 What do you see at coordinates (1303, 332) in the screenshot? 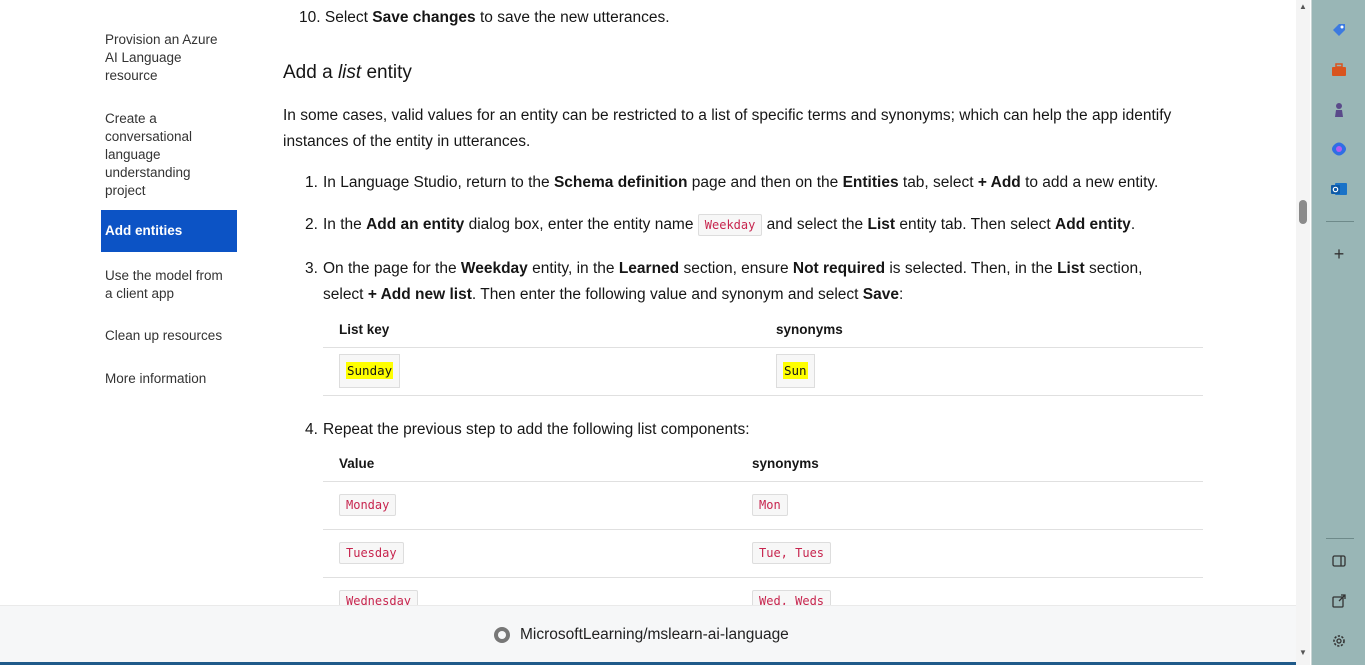
I see `vertical-scrollbar: ▲ ▼` at bounding box center [1303, 332].